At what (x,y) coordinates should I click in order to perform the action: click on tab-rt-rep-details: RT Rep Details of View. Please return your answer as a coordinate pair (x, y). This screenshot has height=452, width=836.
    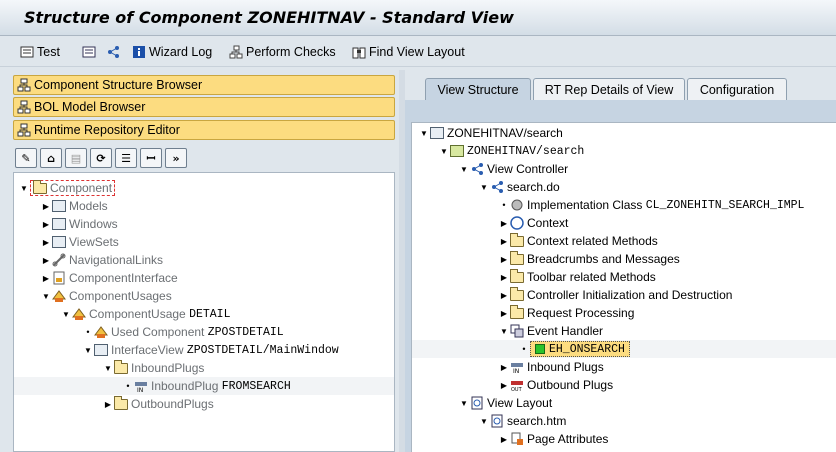
    Looking at the image, I should click on (609, 89).